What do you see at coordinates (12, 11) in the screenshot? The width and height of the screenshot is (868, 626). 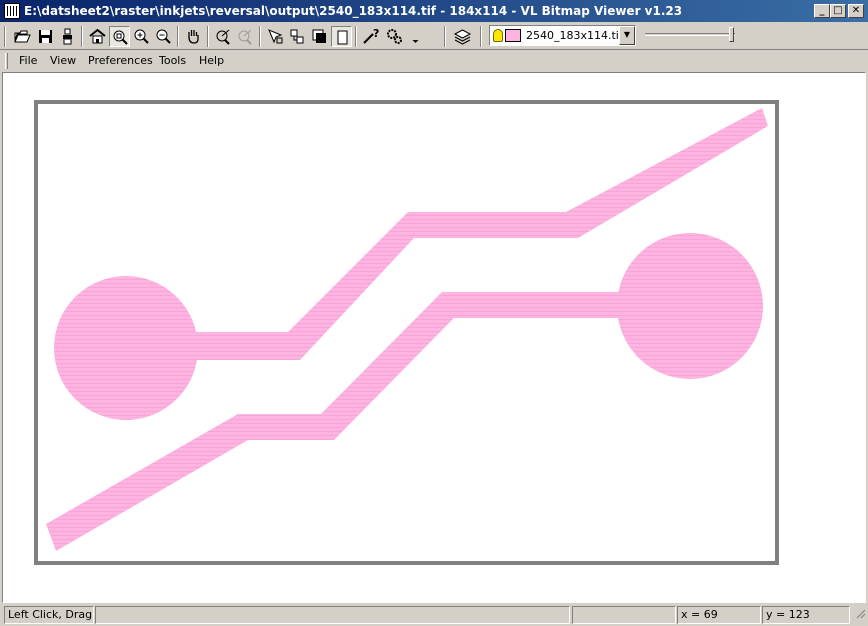 I see `app-icon` at bounding box center [12, 11].